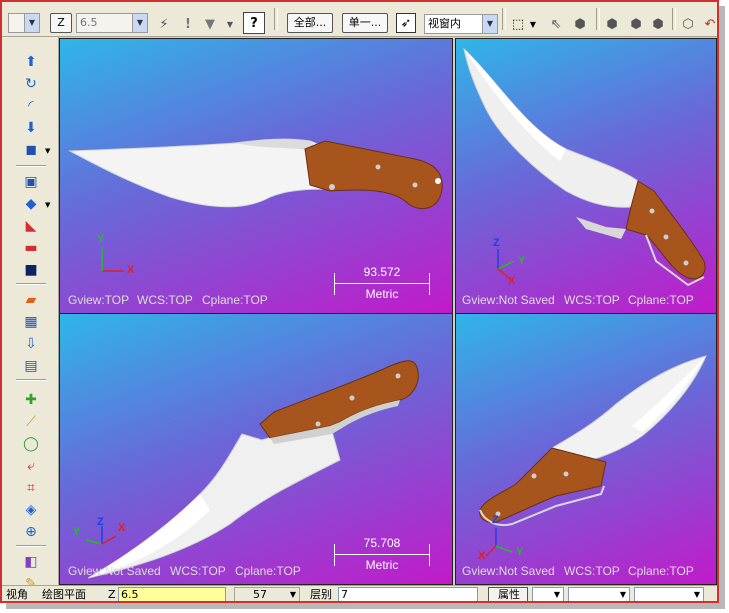 Image resolution: width=729 pixels, height=613 pixels. Describe the element at coordinates (31, 150) in the screenshot. I see `cube-shade-icon: ◼` at that location.